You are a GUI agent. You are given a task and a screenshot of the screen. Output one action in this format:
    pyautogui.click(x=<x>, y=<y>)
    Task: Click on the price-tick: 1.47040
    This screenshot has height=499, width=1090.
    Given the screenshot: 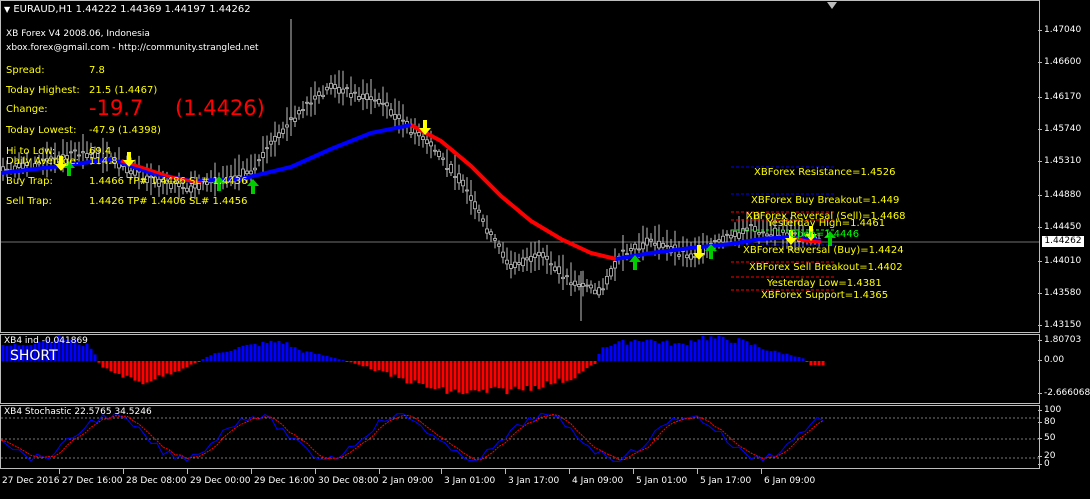 What is the action you would take?
    pyautogui.click(x=1059, y=30)
    